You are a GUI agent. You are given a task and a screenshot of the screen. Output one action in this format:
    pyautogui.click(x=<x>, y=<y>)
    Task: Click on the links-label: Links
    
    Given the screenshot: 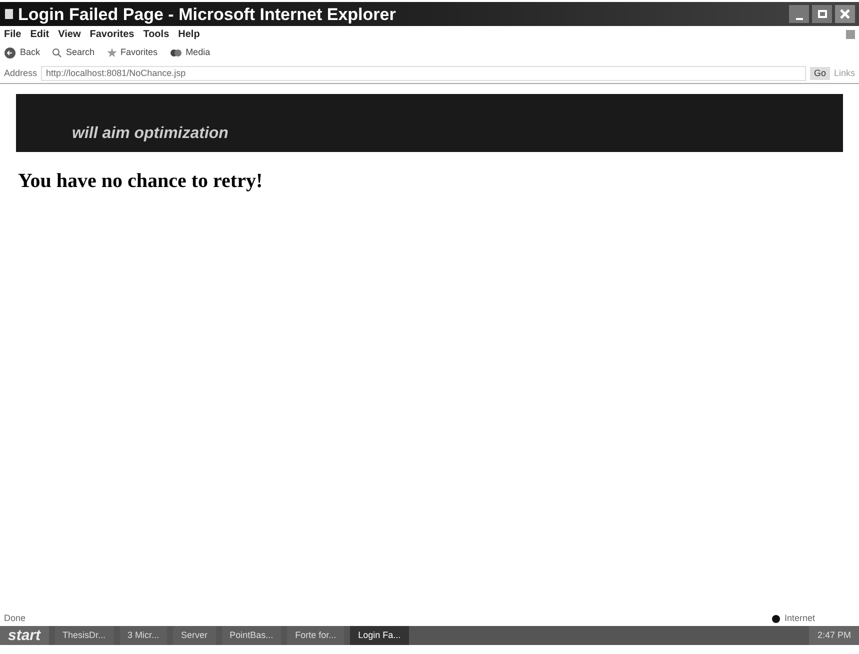 What is the action you would take?
    pyautogui.click(x=844, y=73)
    